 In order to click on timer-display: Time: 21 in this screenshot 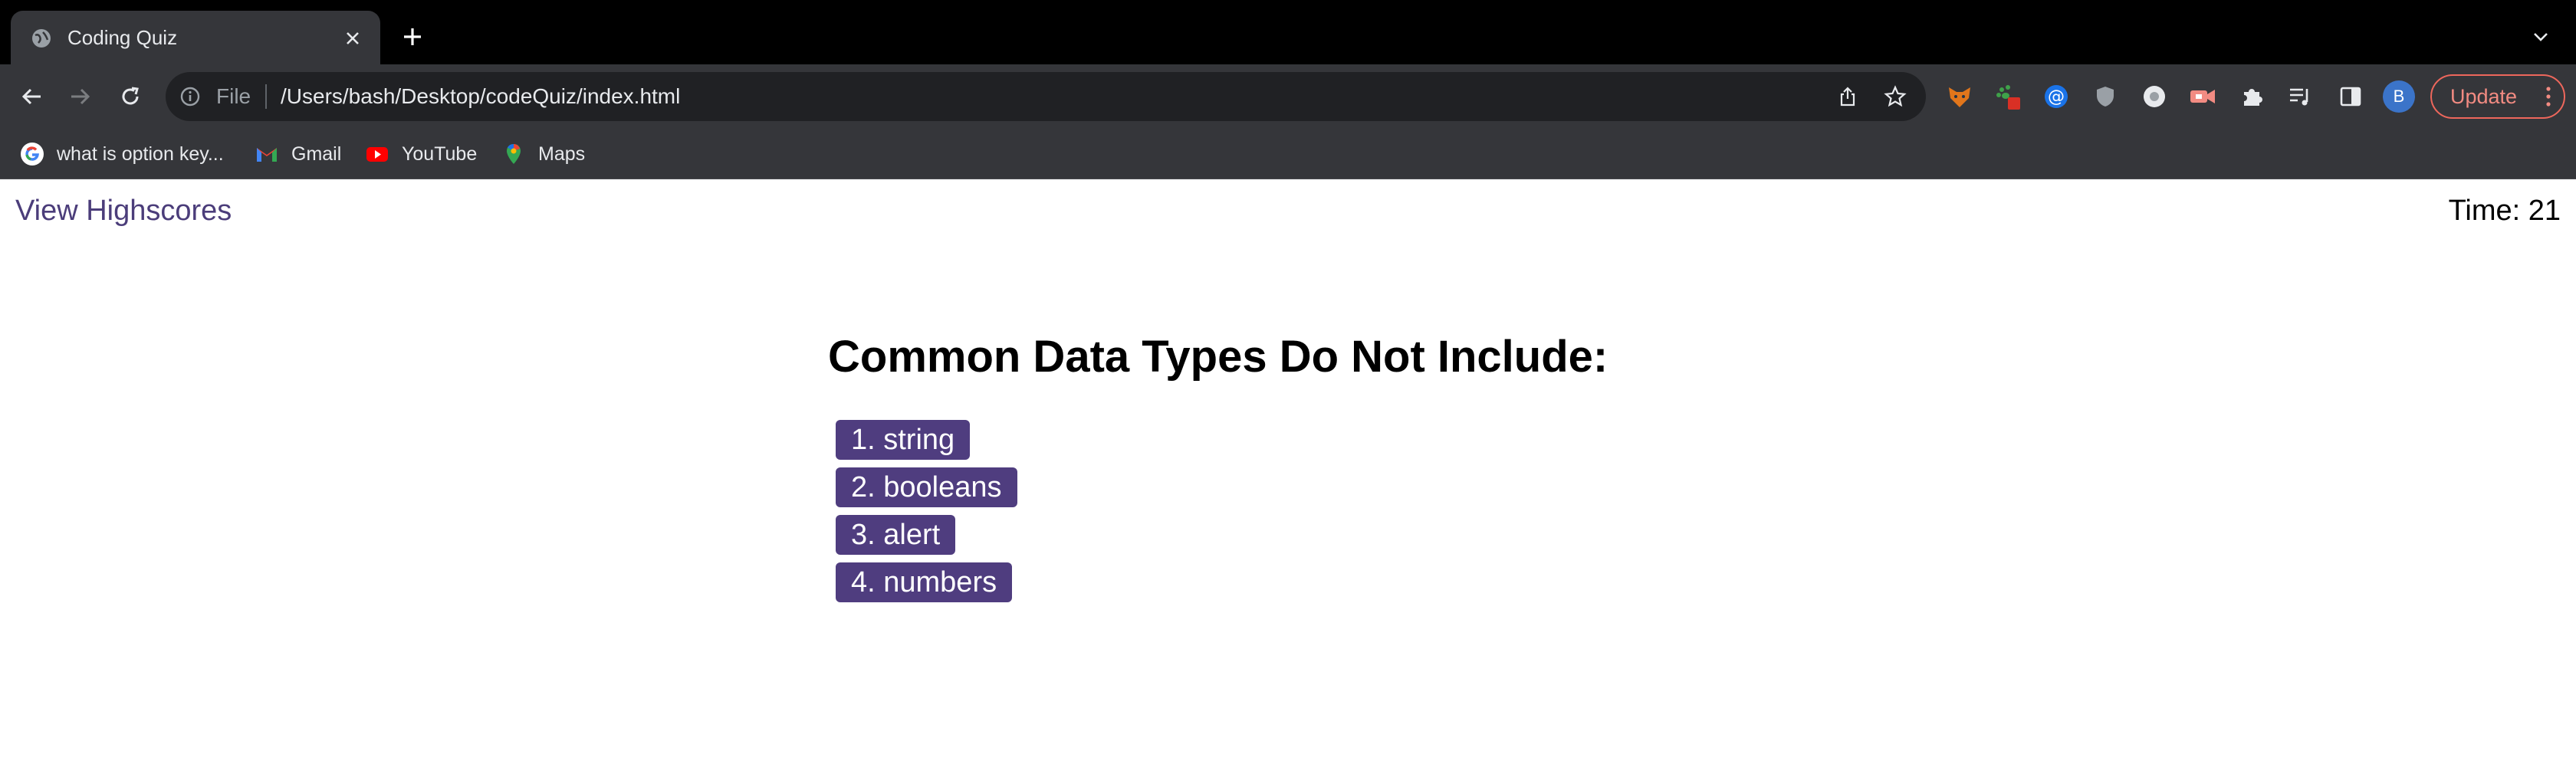, I will do `click(2504, 211)`.